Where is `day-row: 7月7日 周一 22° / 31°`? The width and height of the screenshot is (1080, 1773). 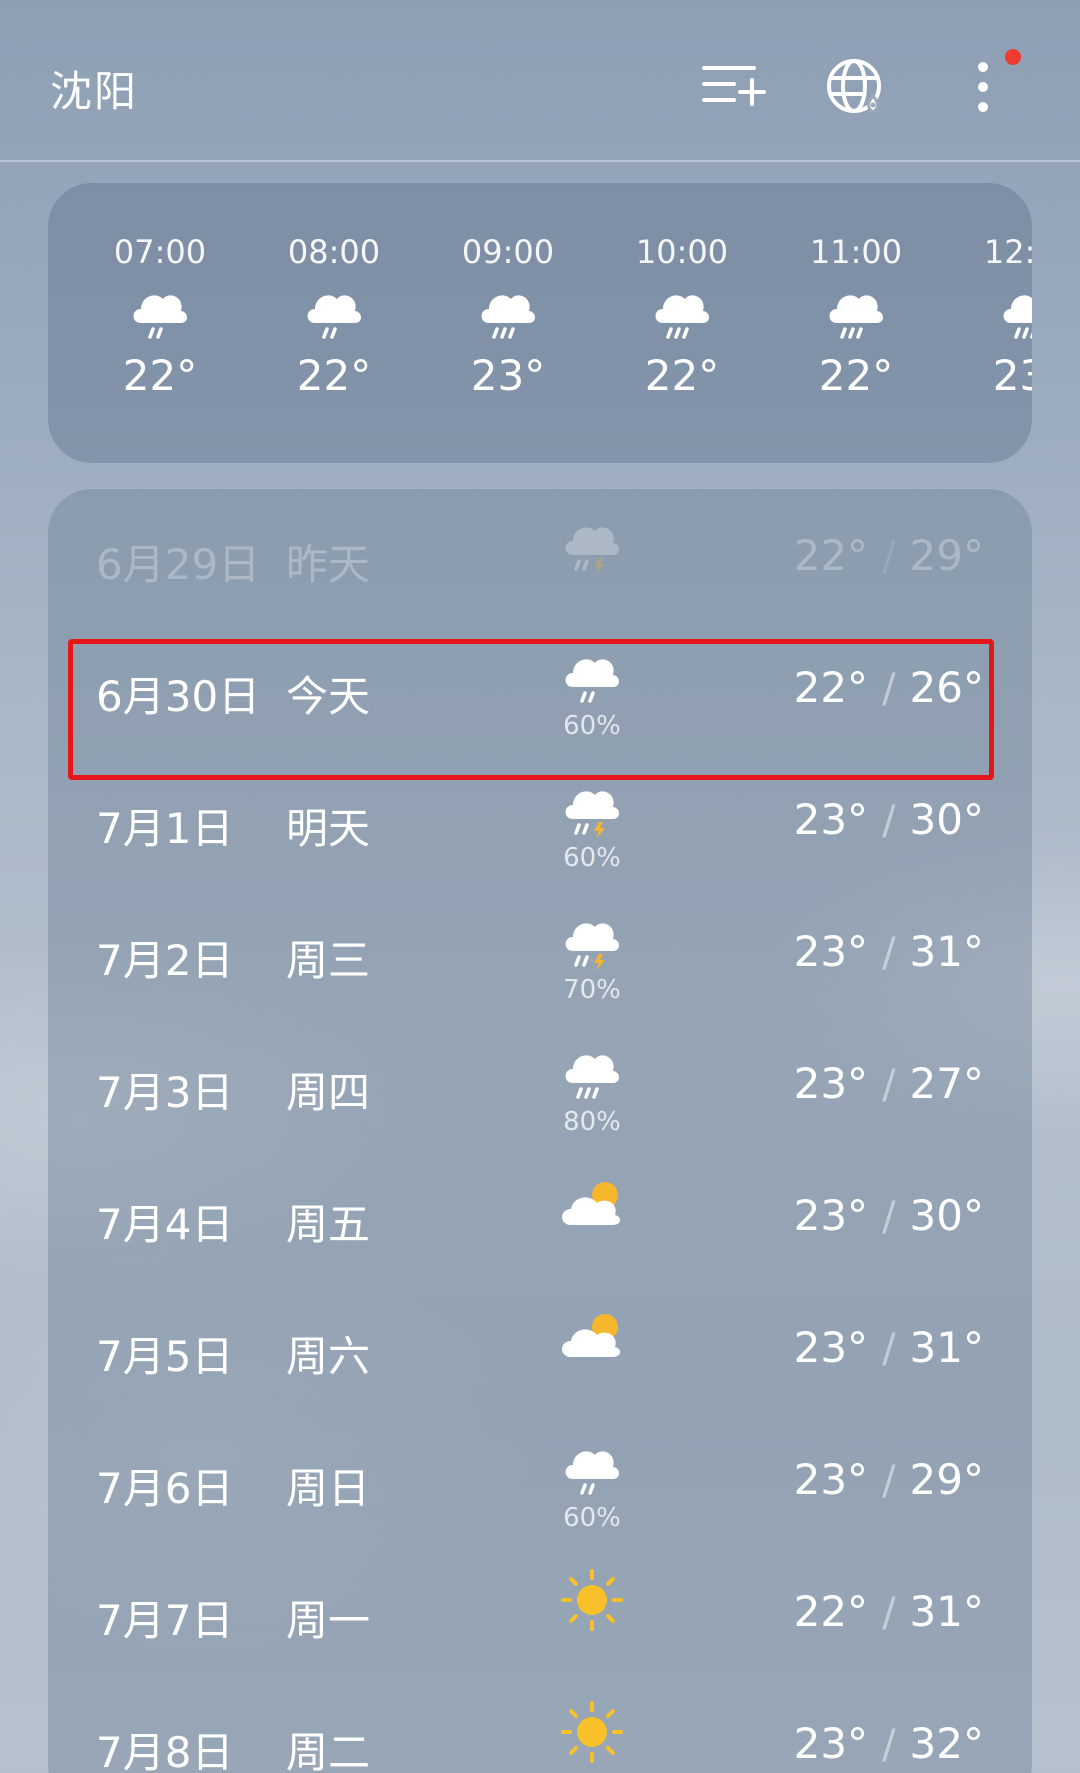 day-row: 7月7日 周一 22° / 31° is located at coordinates (540, 1611).